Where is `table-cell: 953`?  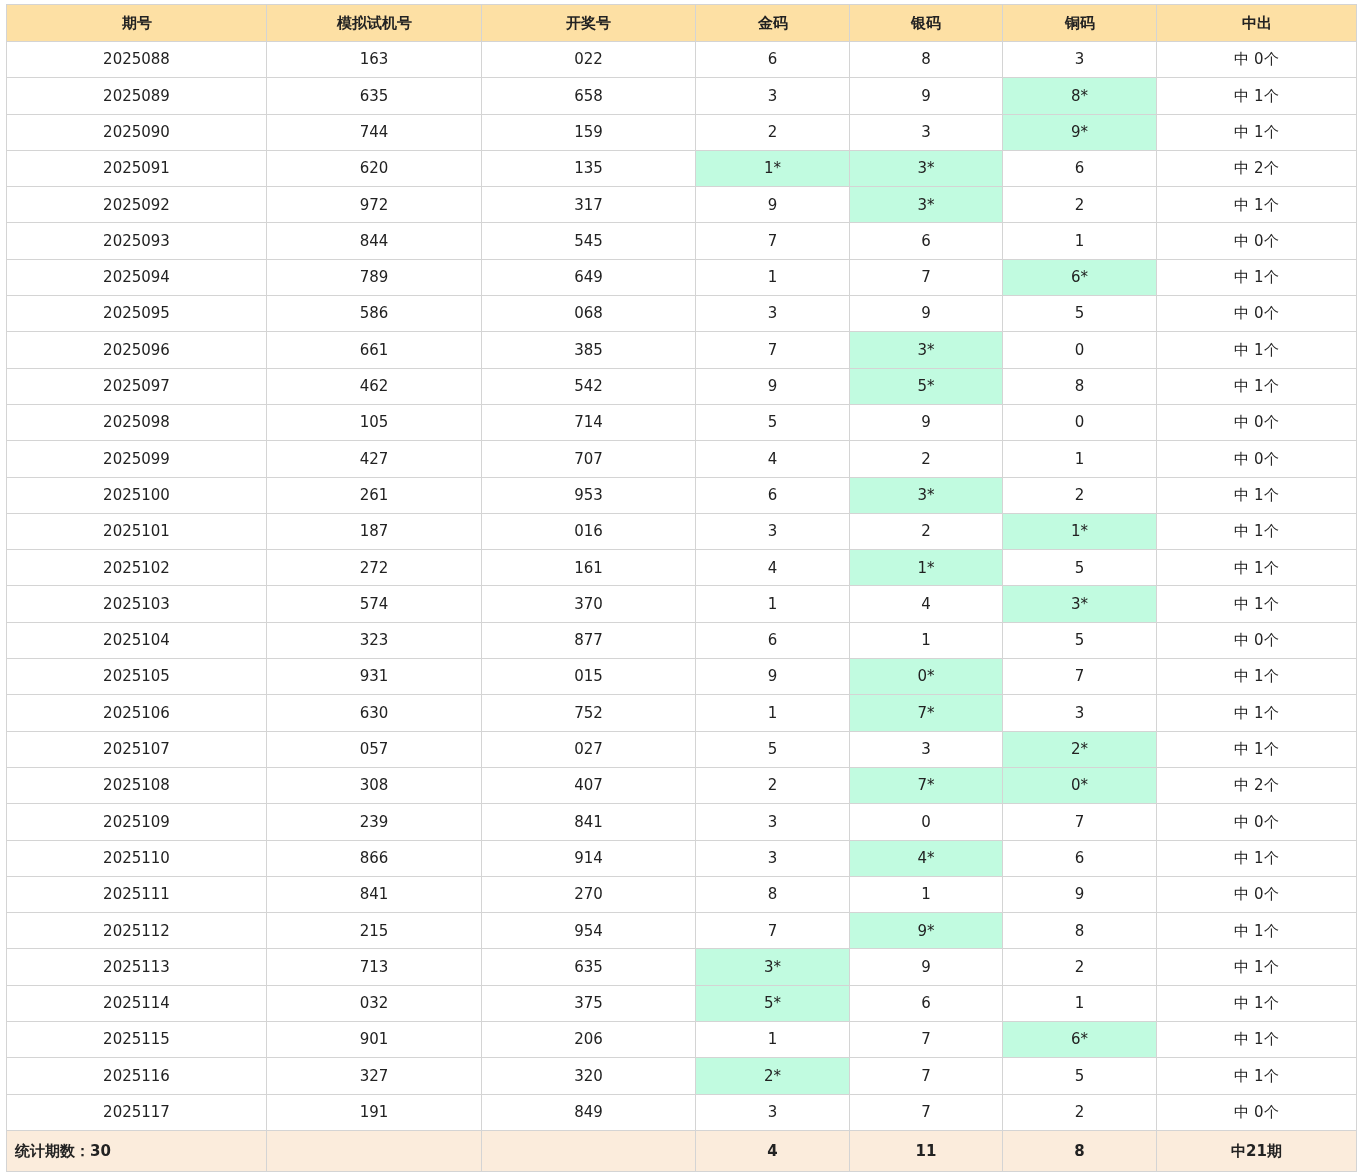 table-cell: 953 is located at coordinates (588, 495).